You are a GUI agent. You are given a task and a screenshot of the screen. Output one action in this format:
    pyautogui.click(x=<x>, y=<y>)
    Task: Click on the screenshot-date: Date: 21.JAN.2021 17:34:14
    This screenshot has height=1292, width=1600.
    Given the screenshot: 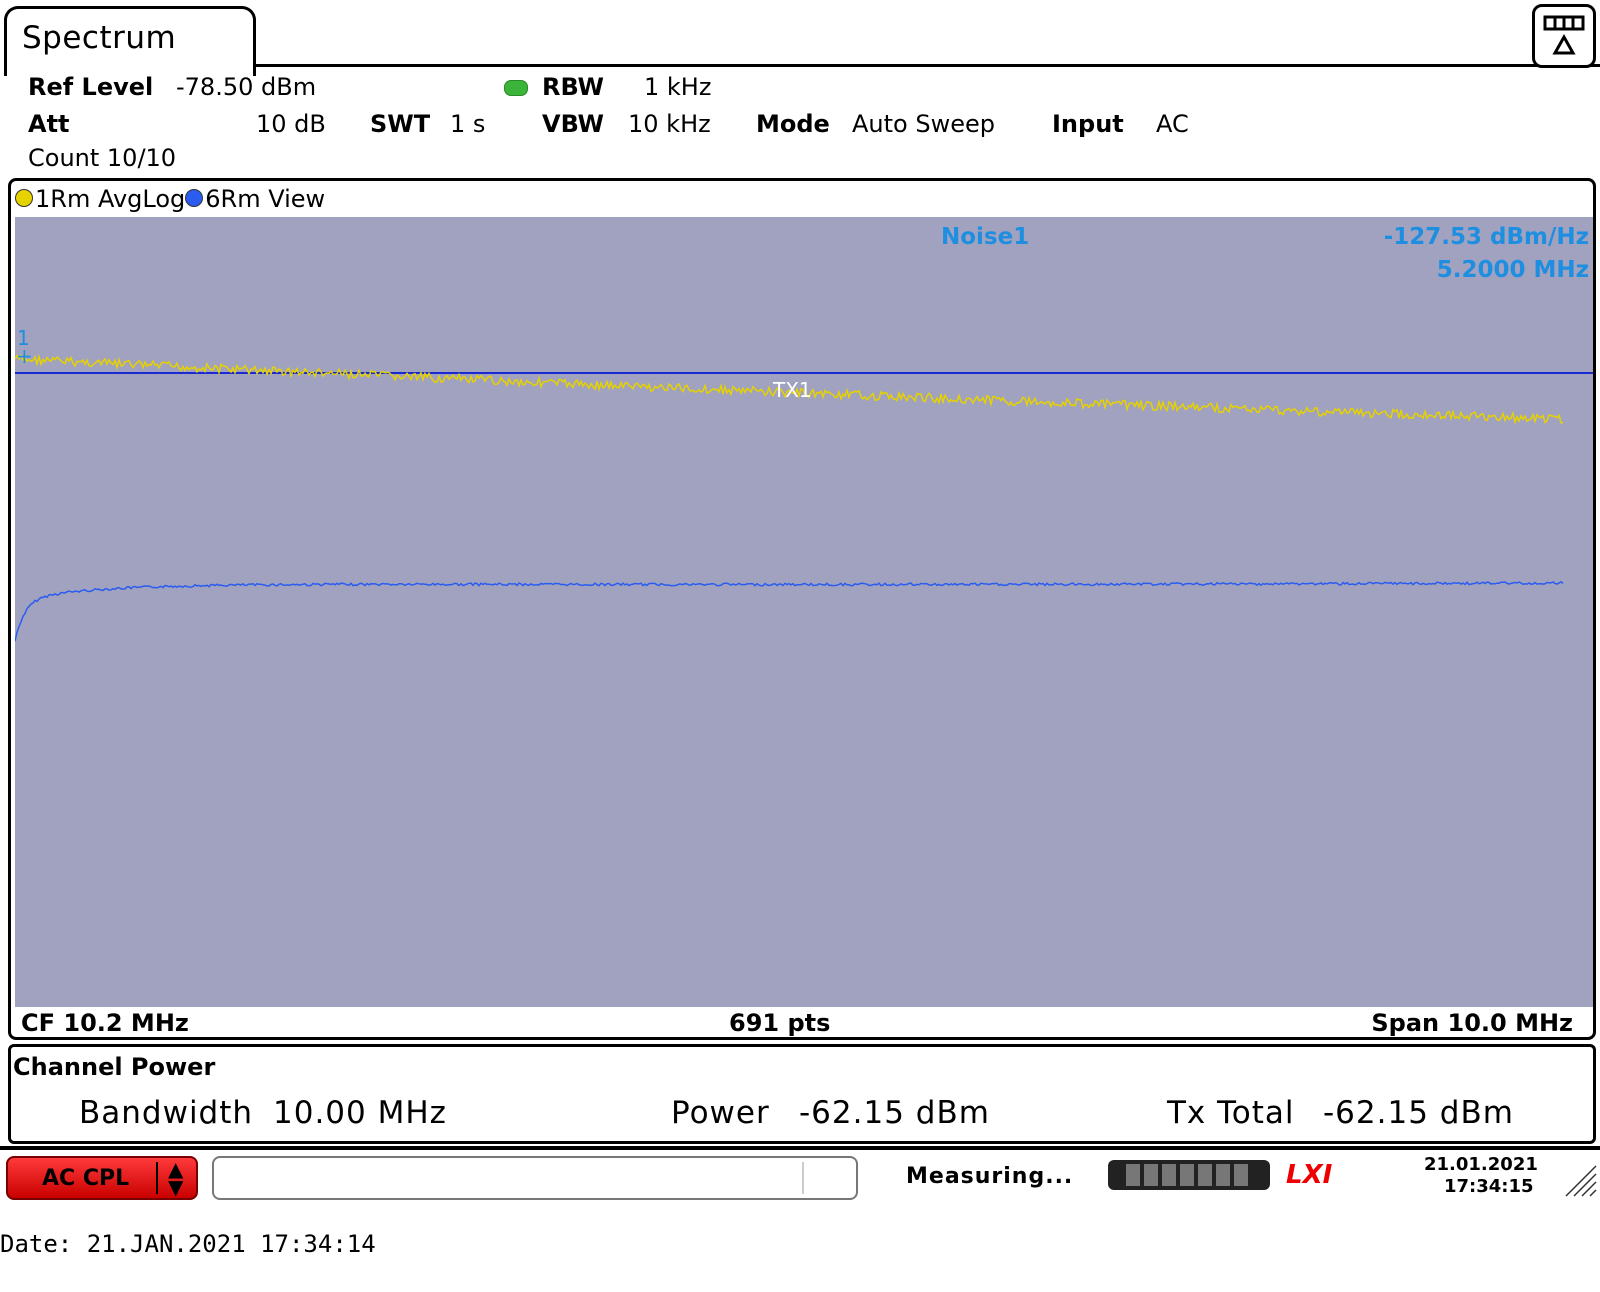 What is the action you would take?
    pyautogui.click(x=188, y=1244)
    